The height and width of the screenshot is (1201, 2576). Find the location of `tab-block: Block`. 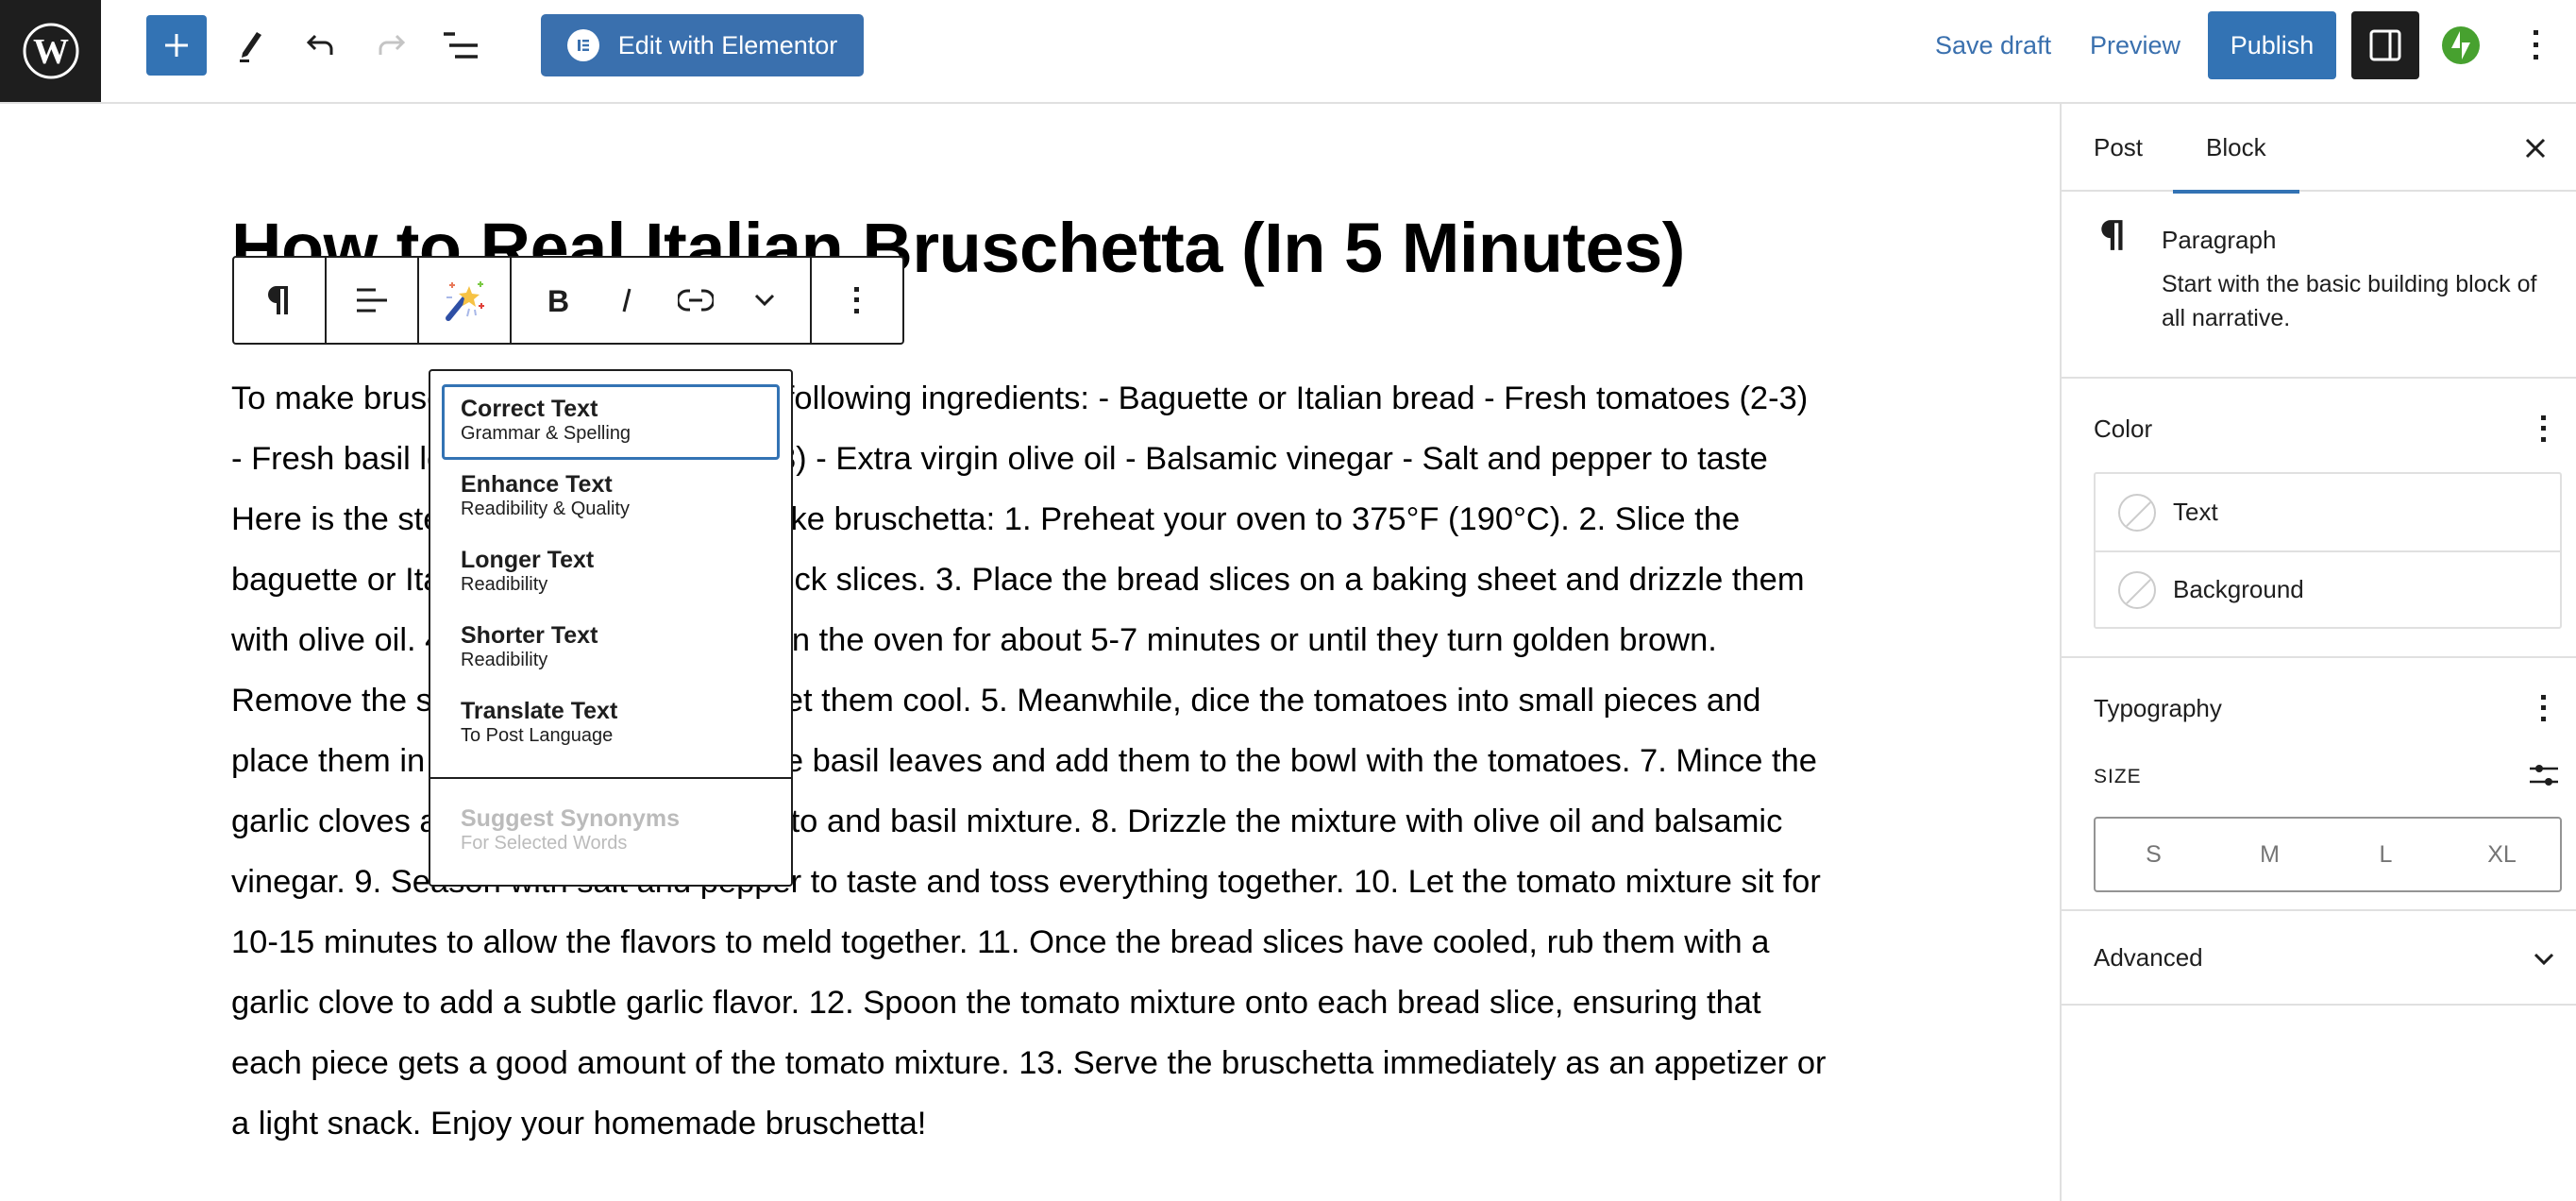

tab-block: Block is located at coordinates (2235, 149).